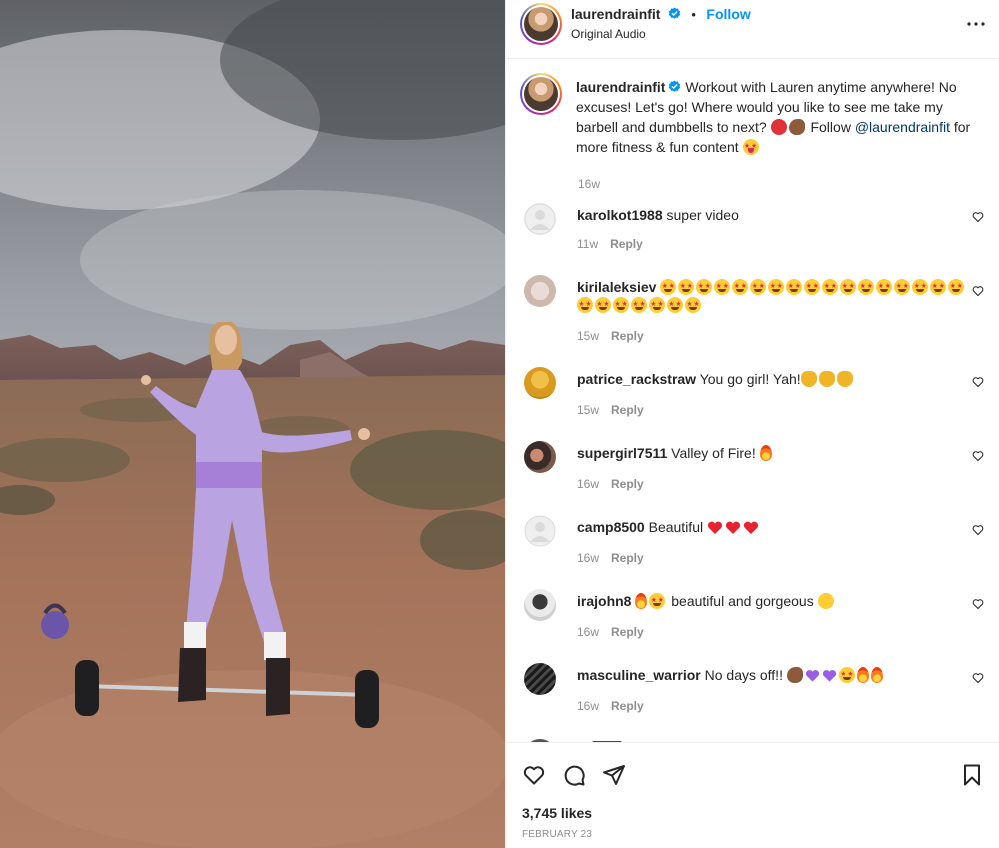 Image resolution: width=999 pixels, height=848 pixels. Describe the element at coordinates (742, 601) in the screenshot. I see `comment-text: beautiful and gorgeous` at that location.